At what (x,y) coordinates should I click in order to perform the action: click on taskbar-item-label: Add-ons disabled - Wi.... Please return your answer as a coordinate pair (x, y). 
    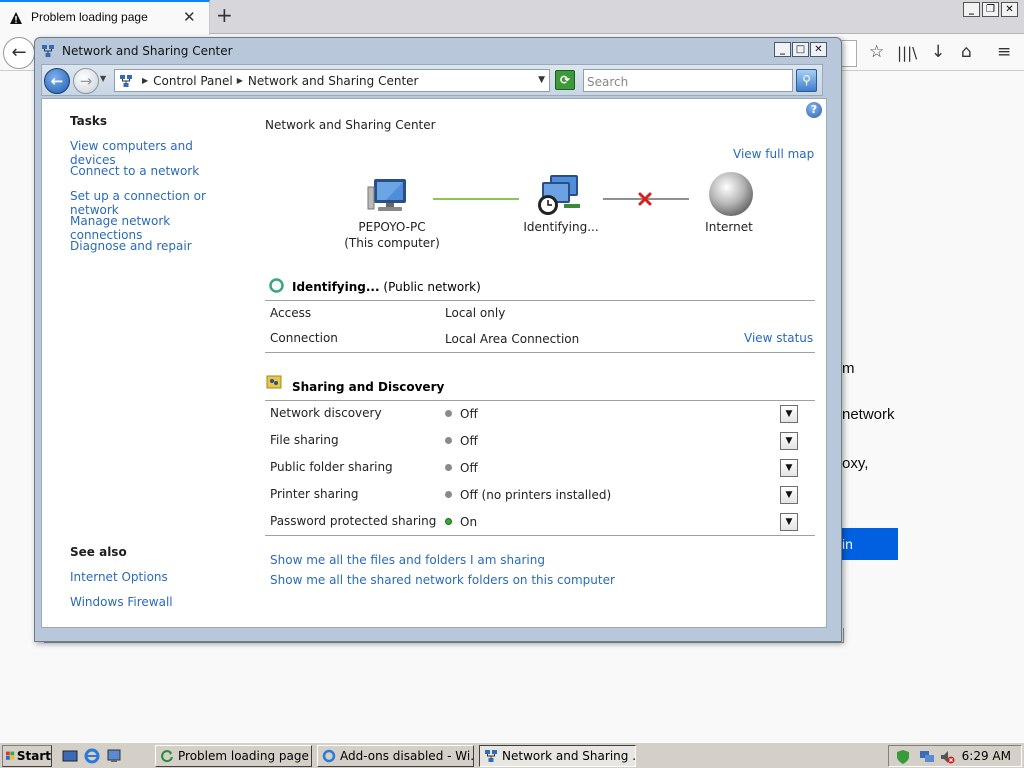
    Looking at the image, I should click on (407, 756).